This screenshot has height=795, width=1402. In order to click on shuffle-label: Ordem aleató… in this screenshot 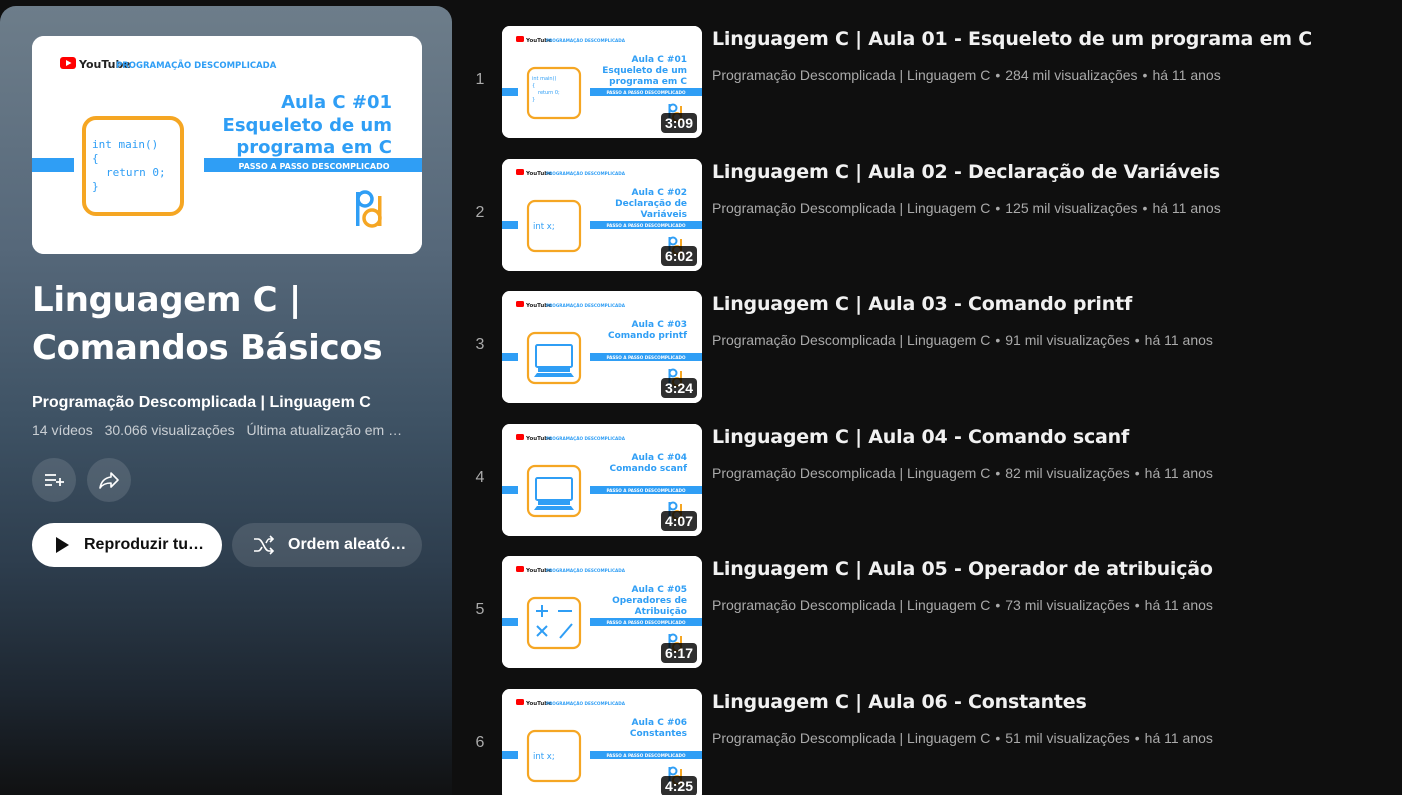, I will do `click(347, 544)`.